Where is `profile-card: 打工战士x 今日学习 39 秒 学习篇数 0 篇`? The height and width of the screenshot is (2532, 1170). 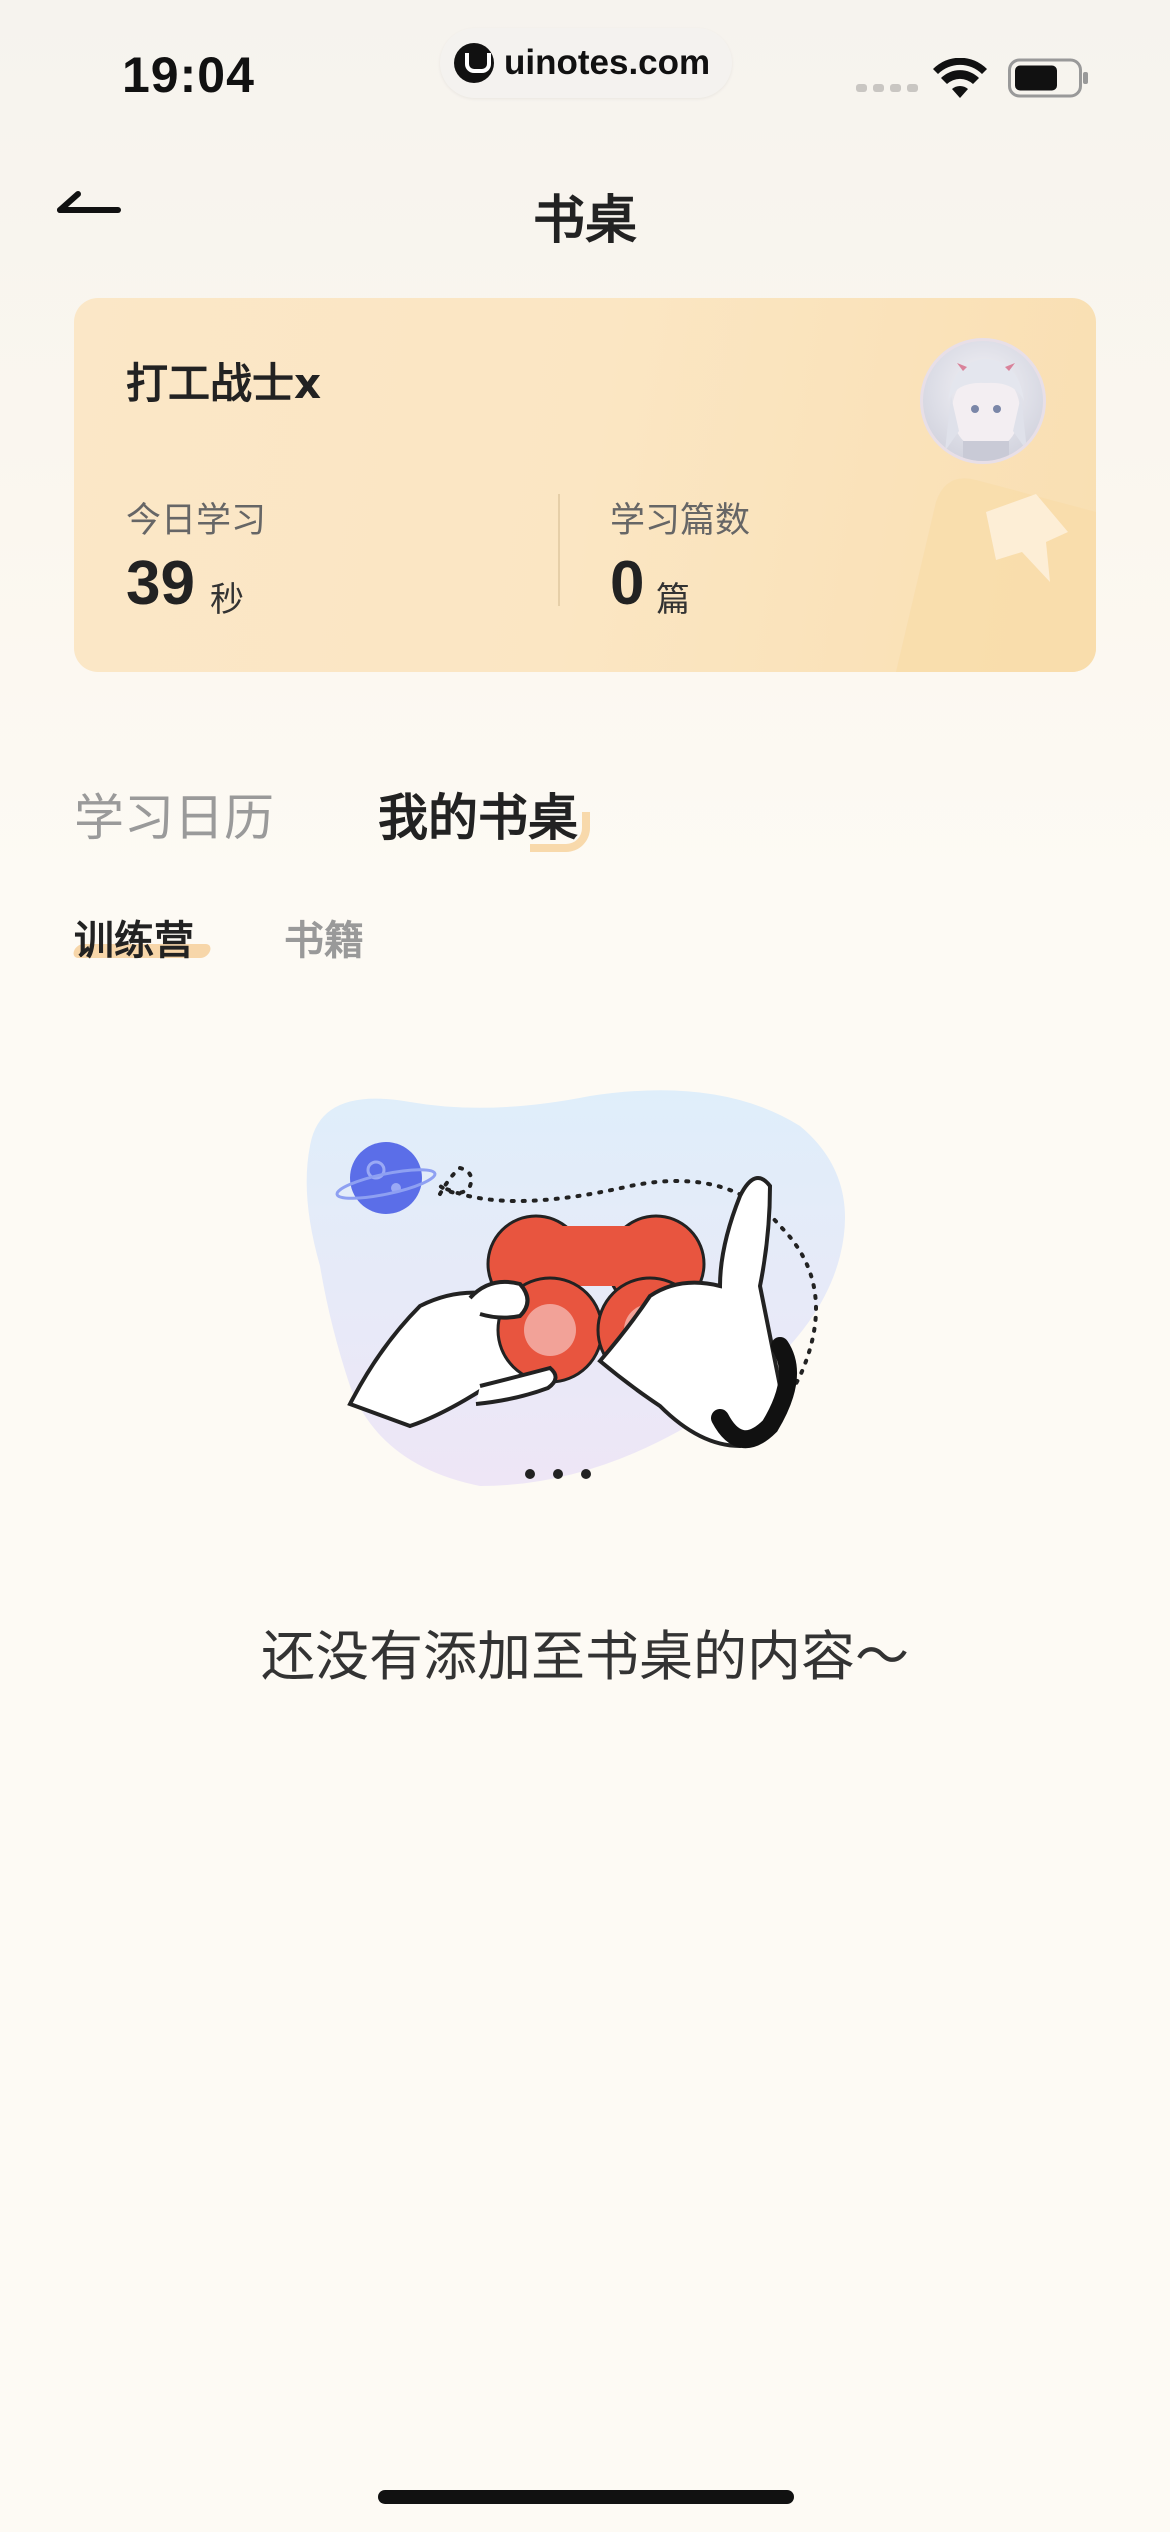
profile-card: 打工战士x 今日学习 39 秒 学习篇数 0 篇 is located at coordinates (585, 485).